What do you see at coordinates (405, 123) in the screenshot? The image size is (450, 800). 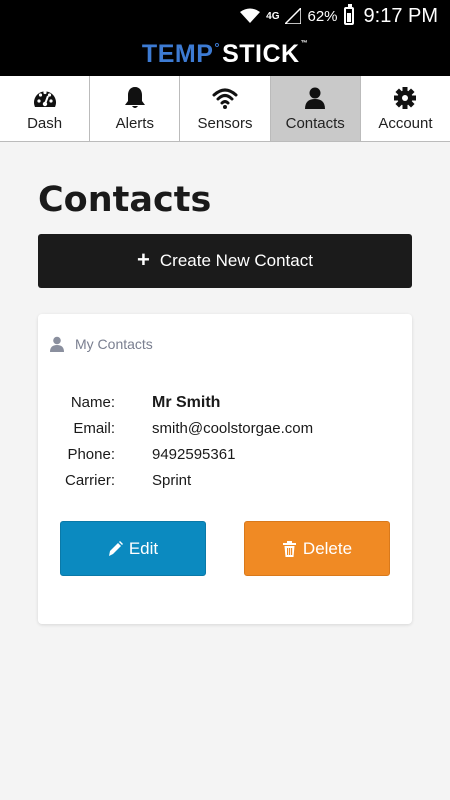 I see `tab-account-label: Account` at bounding box center [405, 123].